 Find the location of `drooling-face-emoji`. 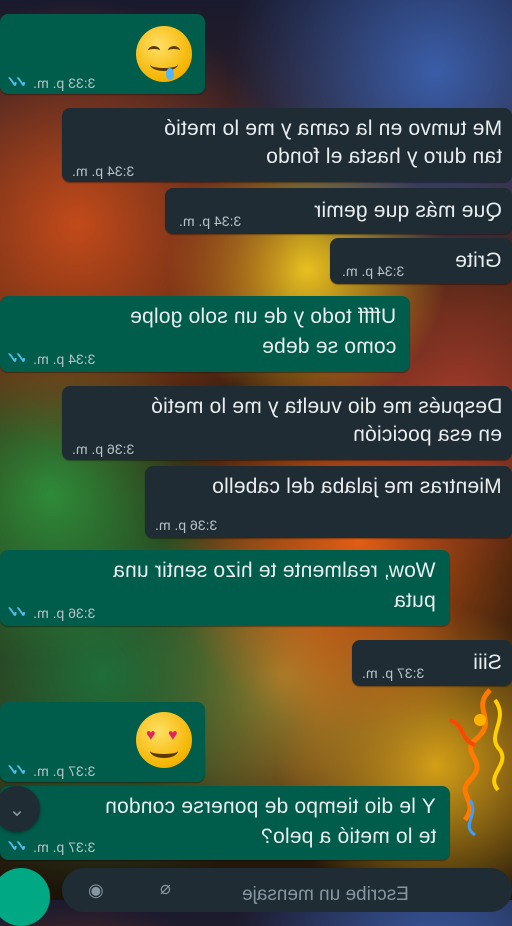

drooling-face-emoji is located at coordinates (164, 54).